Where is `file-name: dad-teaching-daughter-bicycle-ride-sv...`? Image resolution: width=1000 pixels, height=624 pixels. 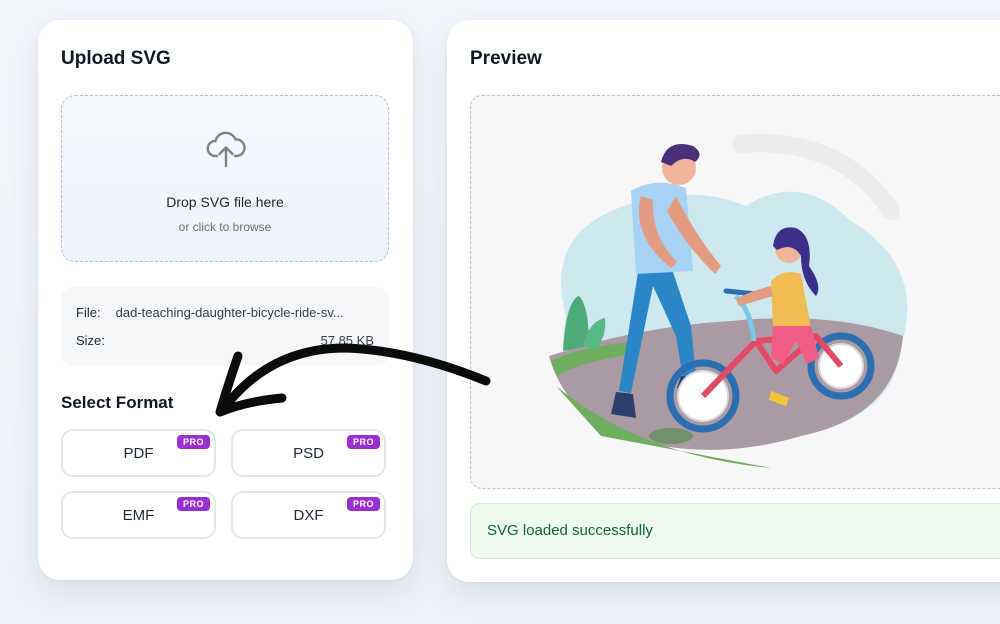 file-name: dad-teaching-daughter-bicycle-ride-sv... is located at coordinates (229, 312).